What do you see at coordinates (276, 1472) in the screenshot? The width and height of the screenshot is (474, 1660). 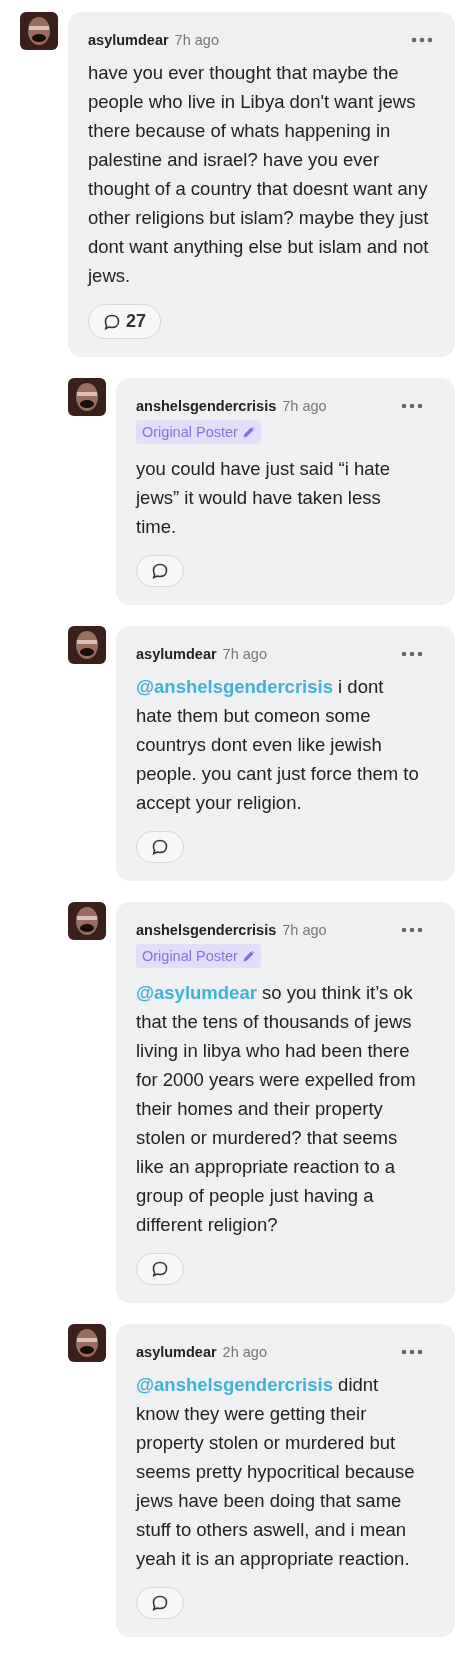 I see `comment-text: @anshelsgendercrisis didnt know they were getting their property stolen or murdered but seems pretty hypocritical because jews have been doing that same stuff to others aswell, and i mean yeah it is an appropriate reaction.` at bounding box center [276, 1472].